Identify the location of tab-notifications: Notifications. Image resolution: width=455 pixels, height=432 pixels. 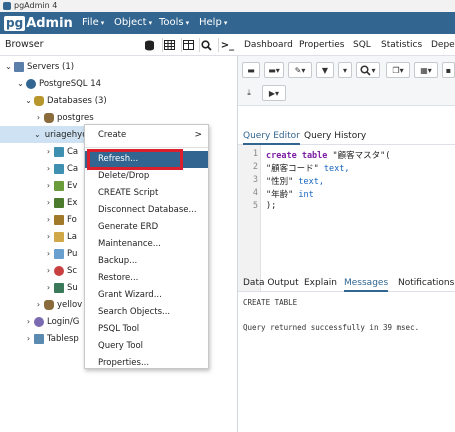
(426, 283).